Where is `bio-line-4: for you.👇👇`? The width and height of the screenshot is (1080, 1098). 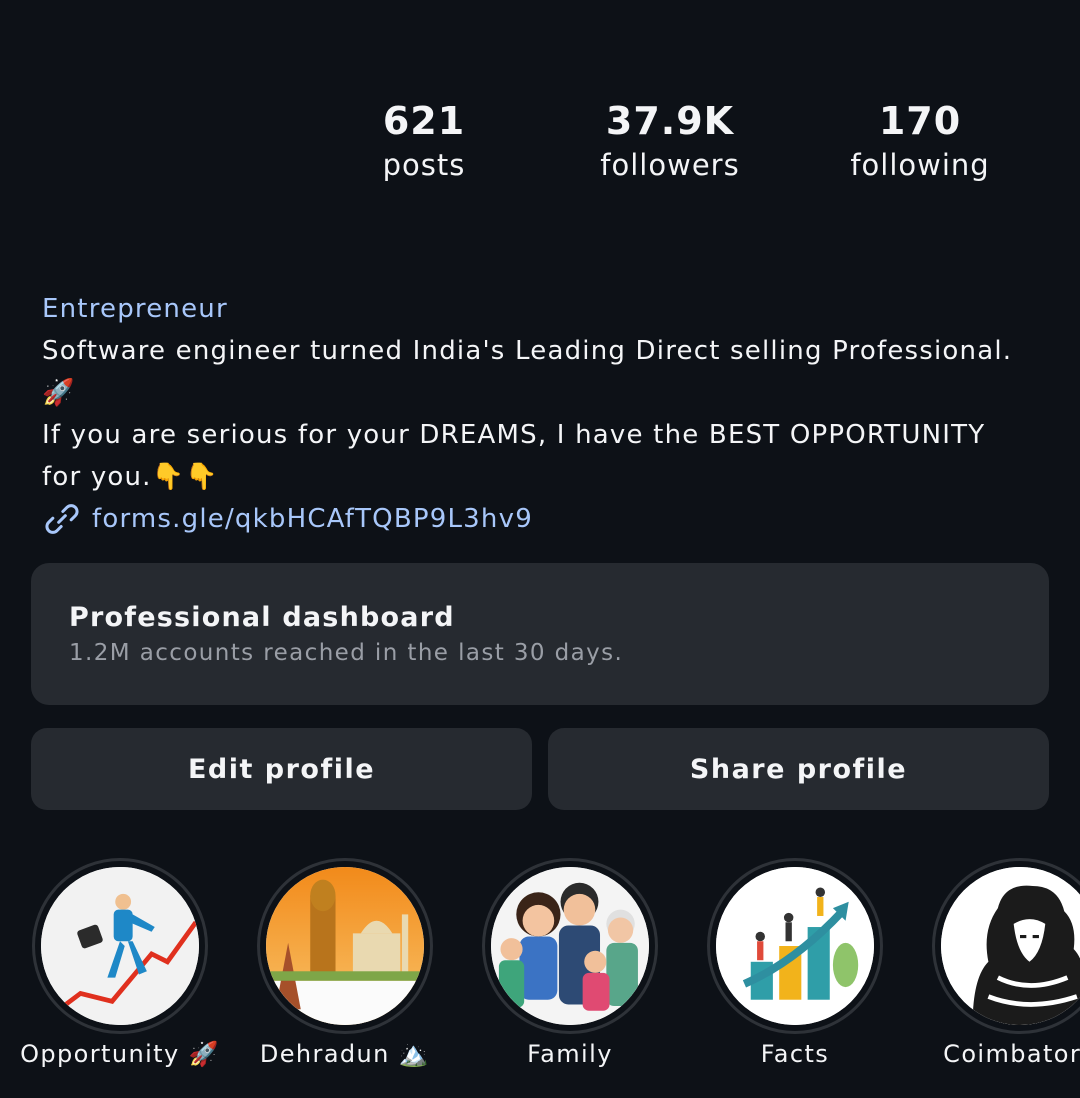
bio-line-4: for you.👇👇 is located at coordinates (130, 477).